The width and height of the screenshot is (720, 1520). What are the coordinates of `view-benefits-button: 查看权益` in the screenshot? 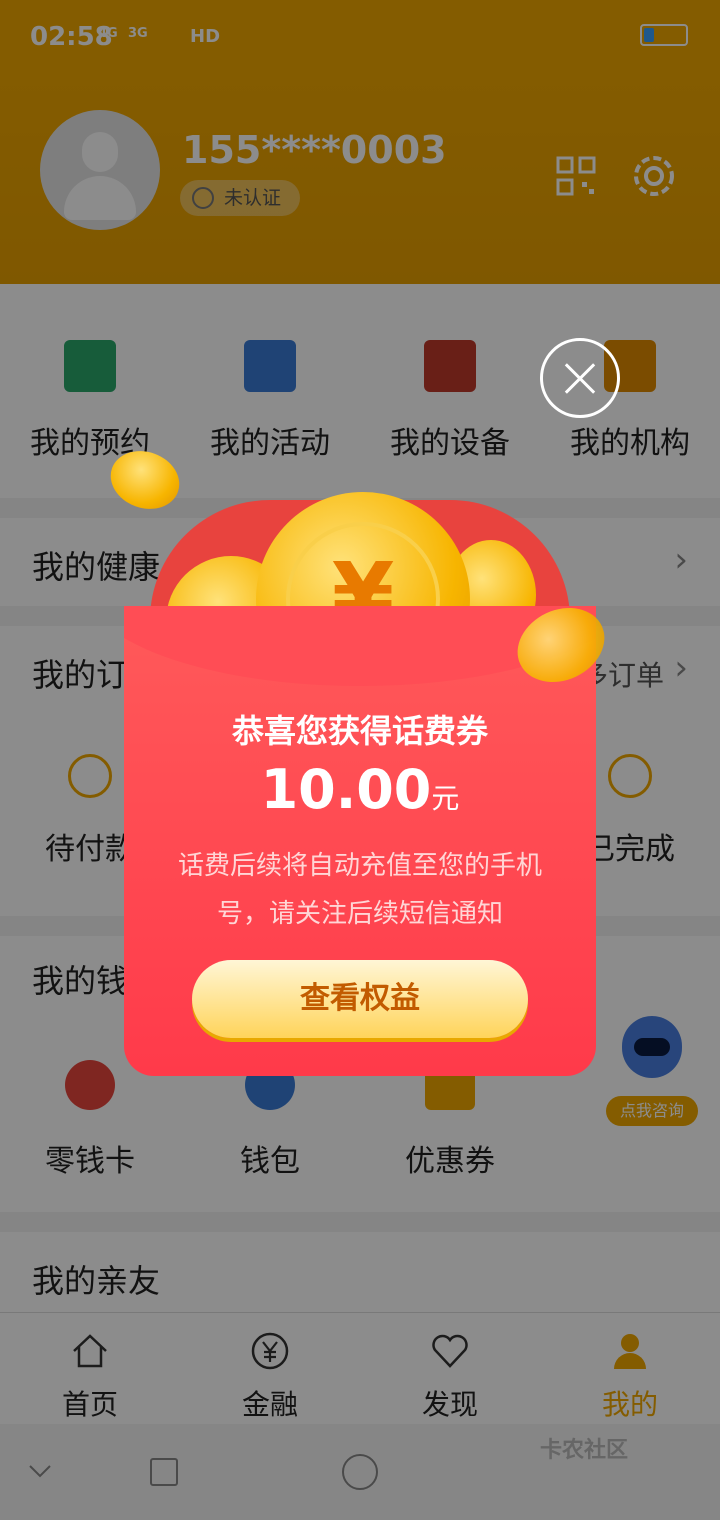 It's located at (360, 999).